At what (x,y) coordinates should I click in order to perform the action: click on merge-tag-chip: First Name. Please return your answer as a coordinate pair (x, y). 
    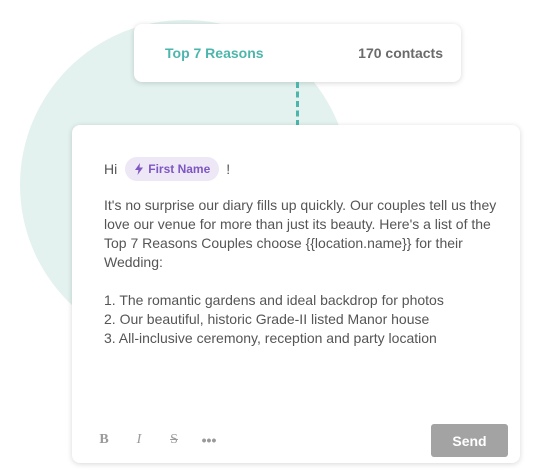
    Looking at the image, I should click on (172, 169).